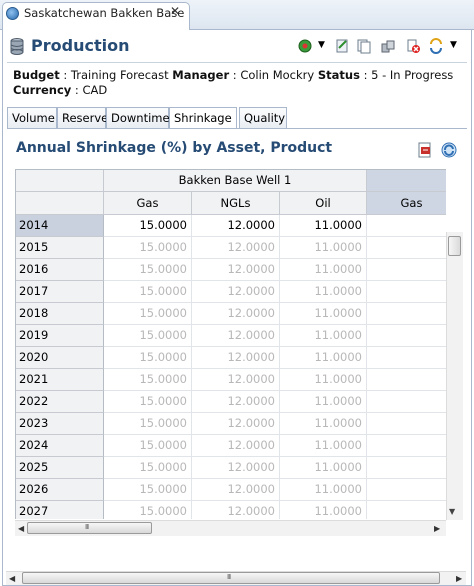 The height and width of the screenshot is (586, 474). What do you see at coordinates (342, 46) in the screenshot?
I see `edit-document-icon` at bounding box center [342, 46].